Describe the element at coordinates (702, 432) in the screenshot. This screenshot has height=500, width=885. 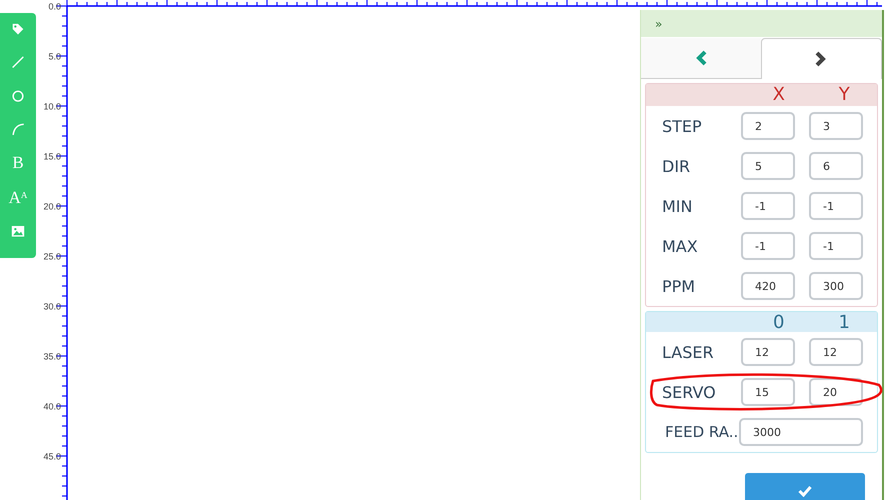
I see `row-label: FEED RA..` at that location.